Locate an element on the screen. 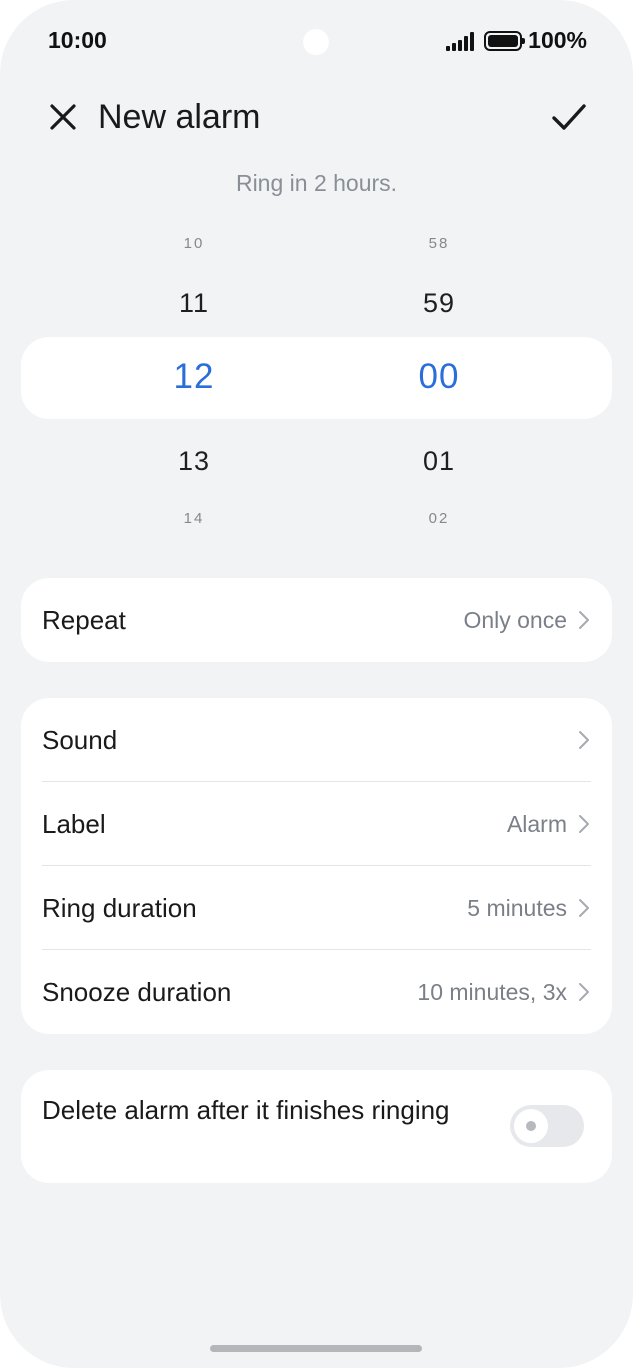 The image size is (633, 1368). delete-after-card: Delete alarm after it finishes ringing is located at coordinates (316, 1126).